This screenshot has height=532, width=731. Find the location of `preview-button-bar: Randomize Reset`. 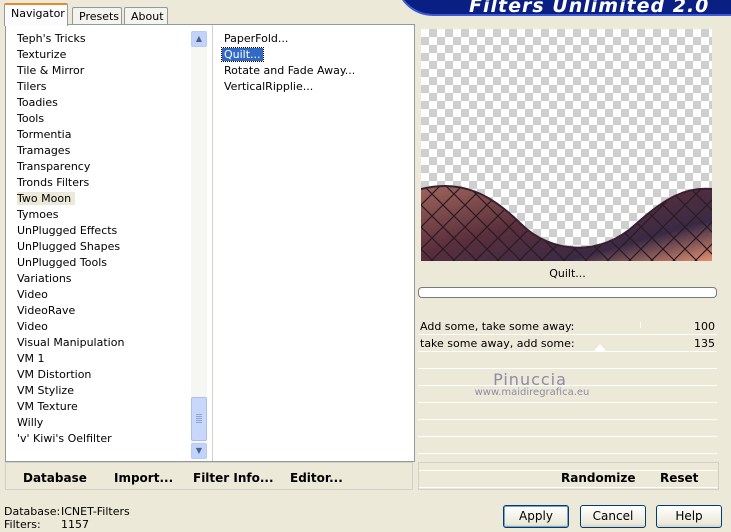

preview-button-bar: Randomize Reset is located at coordinates (568, 476).